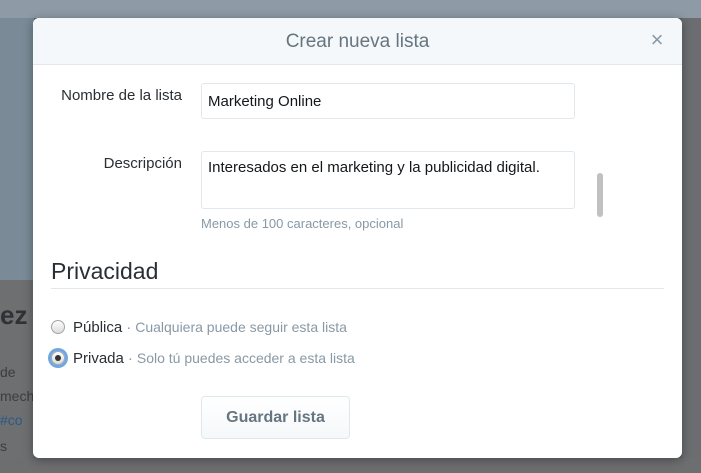 Image resolution: width=701 pixels, height=473 pixels. I want to click on background-text-fragment: ez, so click(14, 315).